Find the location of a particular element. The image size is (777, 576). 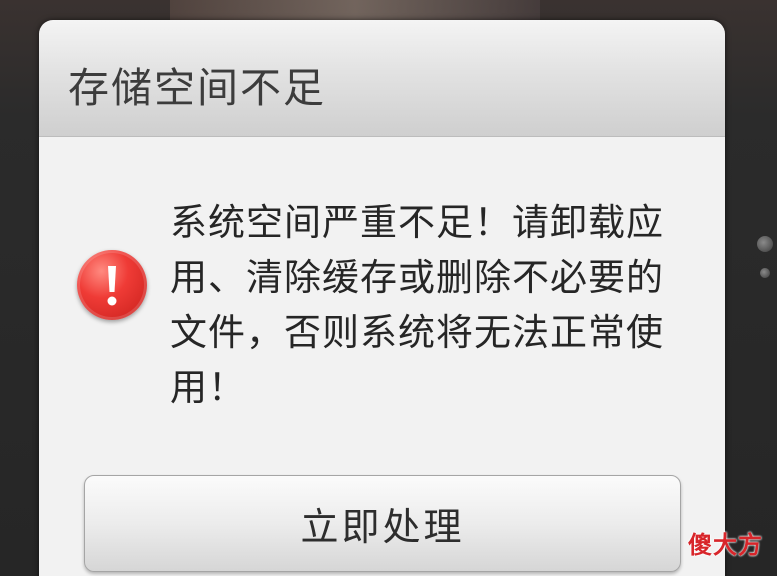

handle-now-button: 立即处理 is located at coordinates (382, 523).